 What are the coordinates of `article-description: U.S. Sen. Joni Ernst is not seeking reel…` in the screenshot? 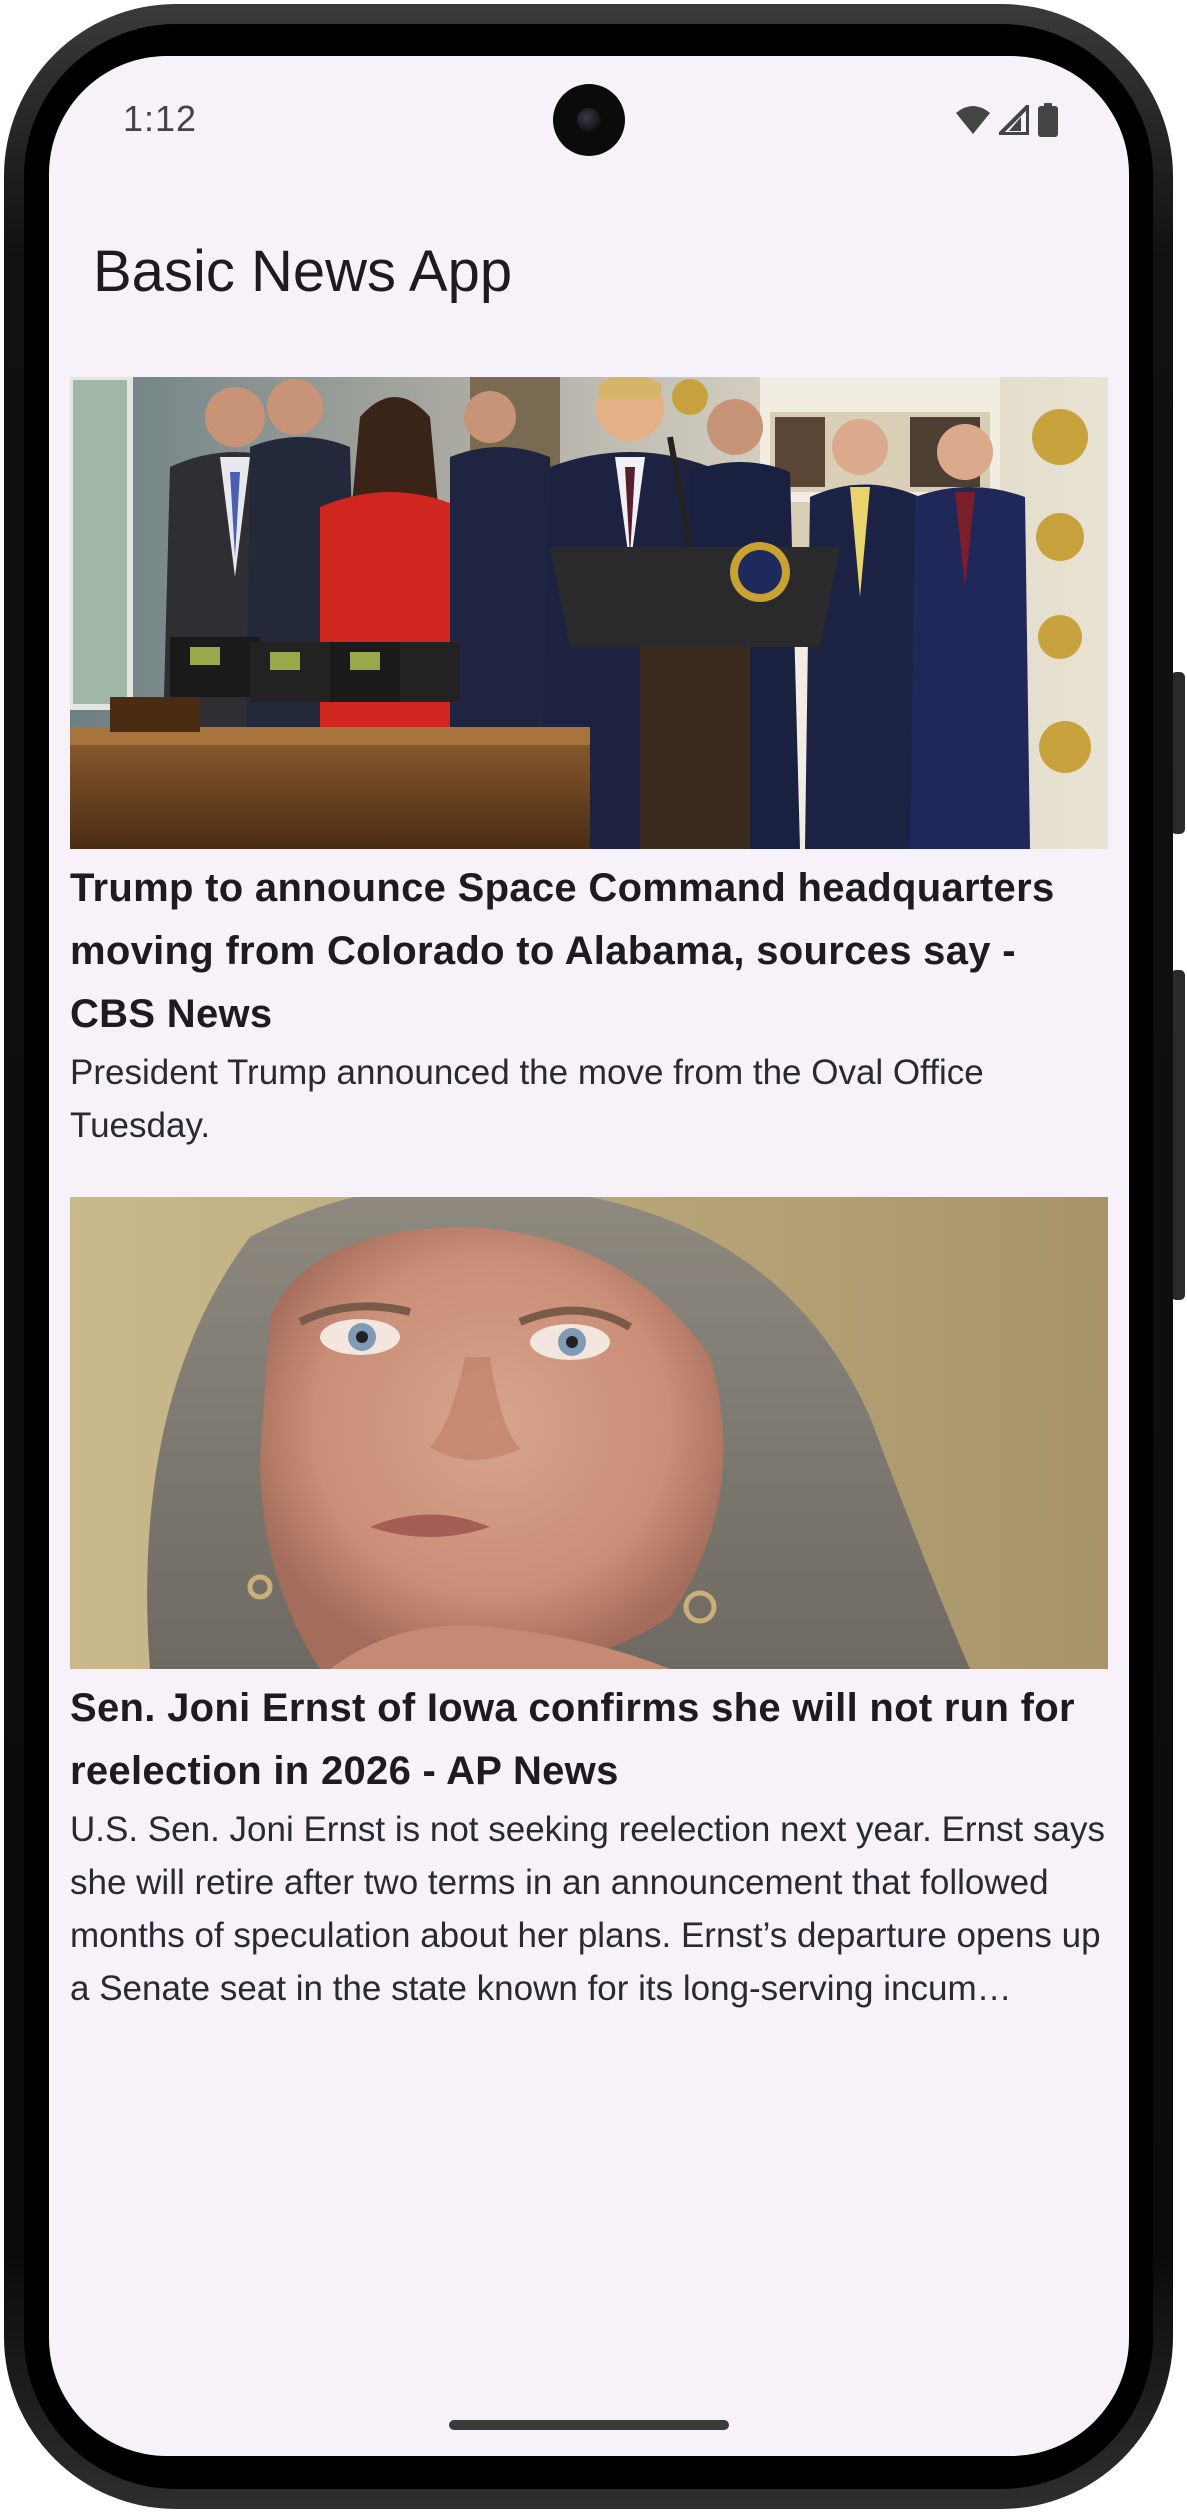 It's located at (587, 1909).